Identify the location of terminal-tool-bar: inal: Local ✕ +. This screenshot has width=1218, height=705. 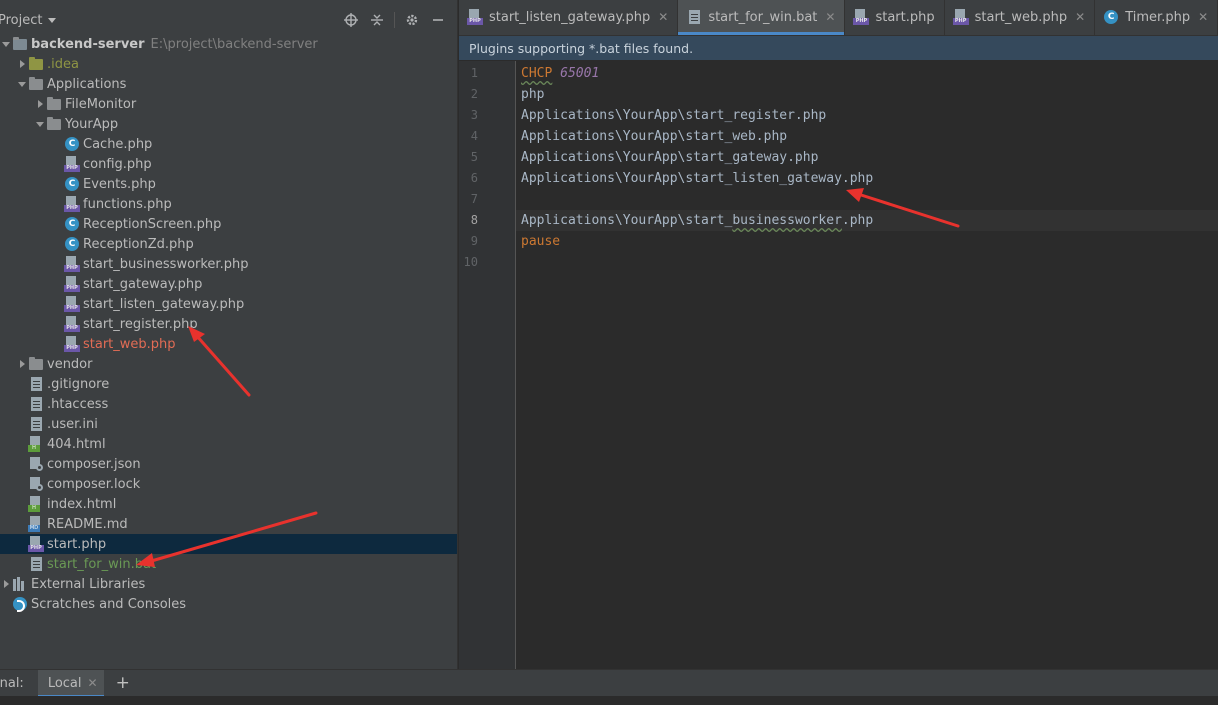
(609, 683).